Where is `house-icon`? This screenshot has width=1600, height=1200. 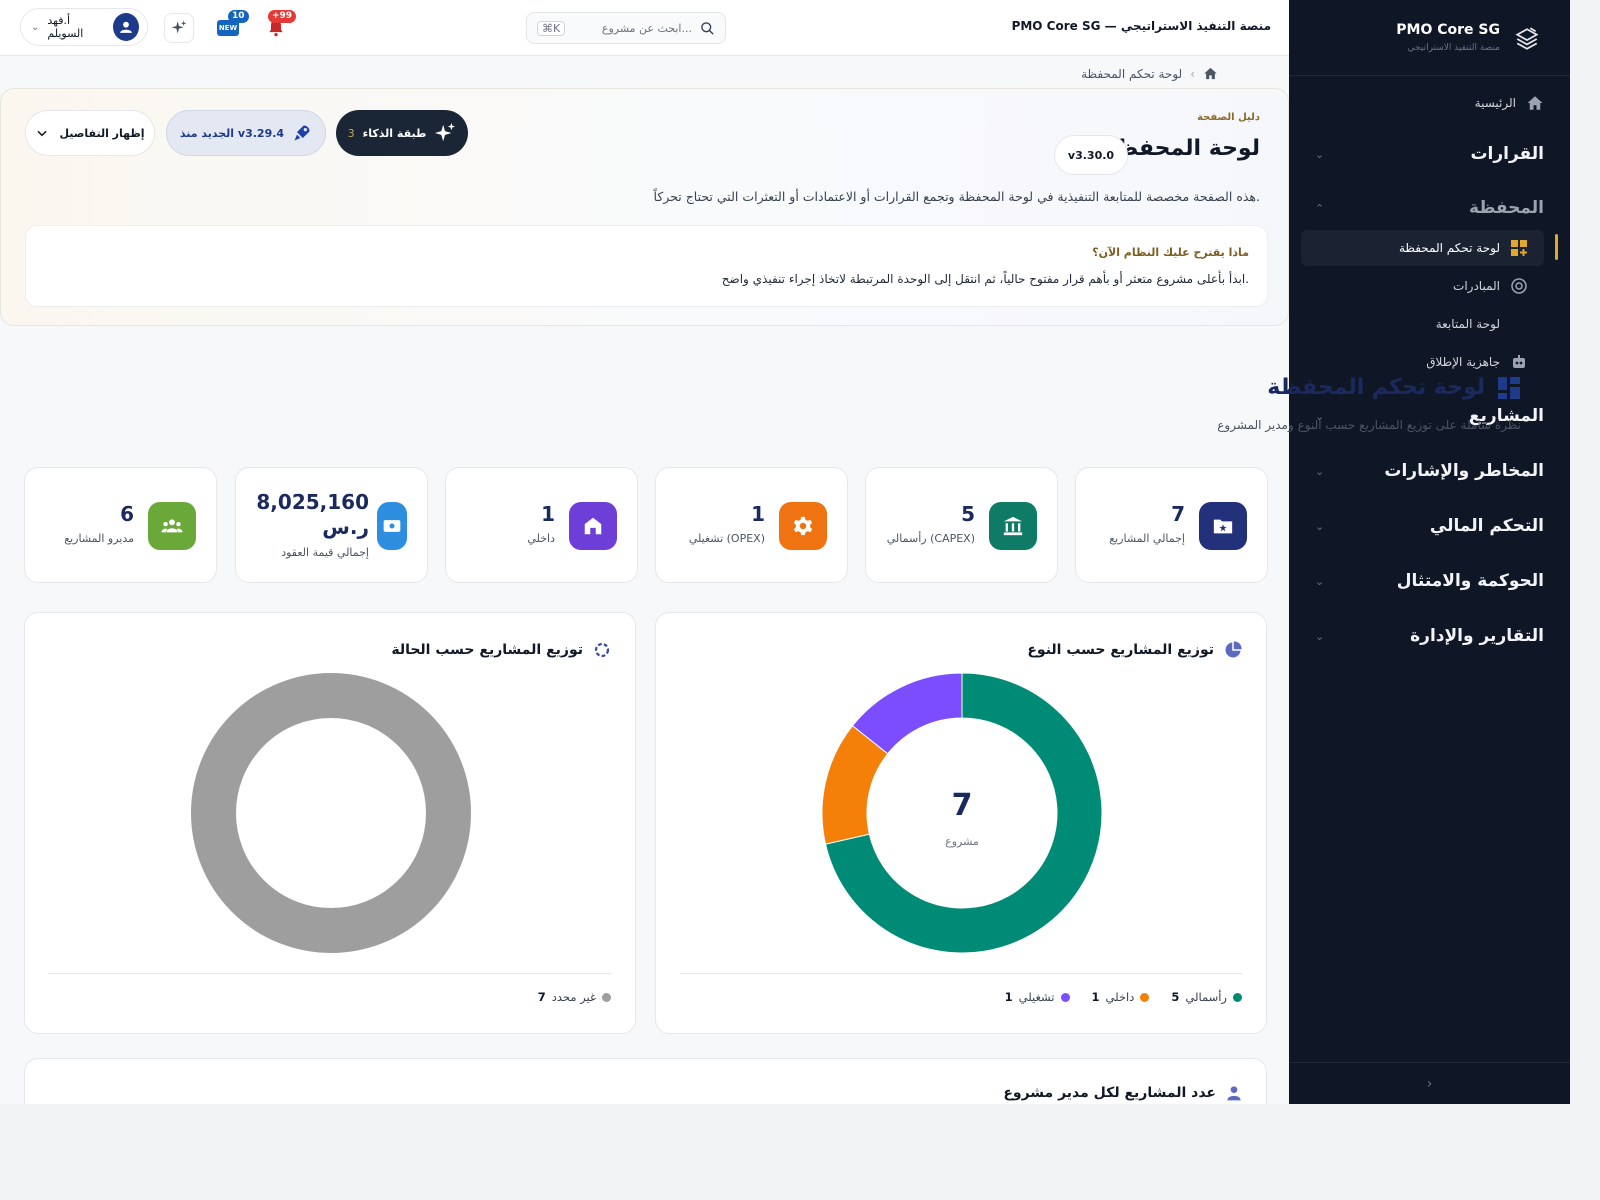
house-icon is located at coordinates (593, 526).